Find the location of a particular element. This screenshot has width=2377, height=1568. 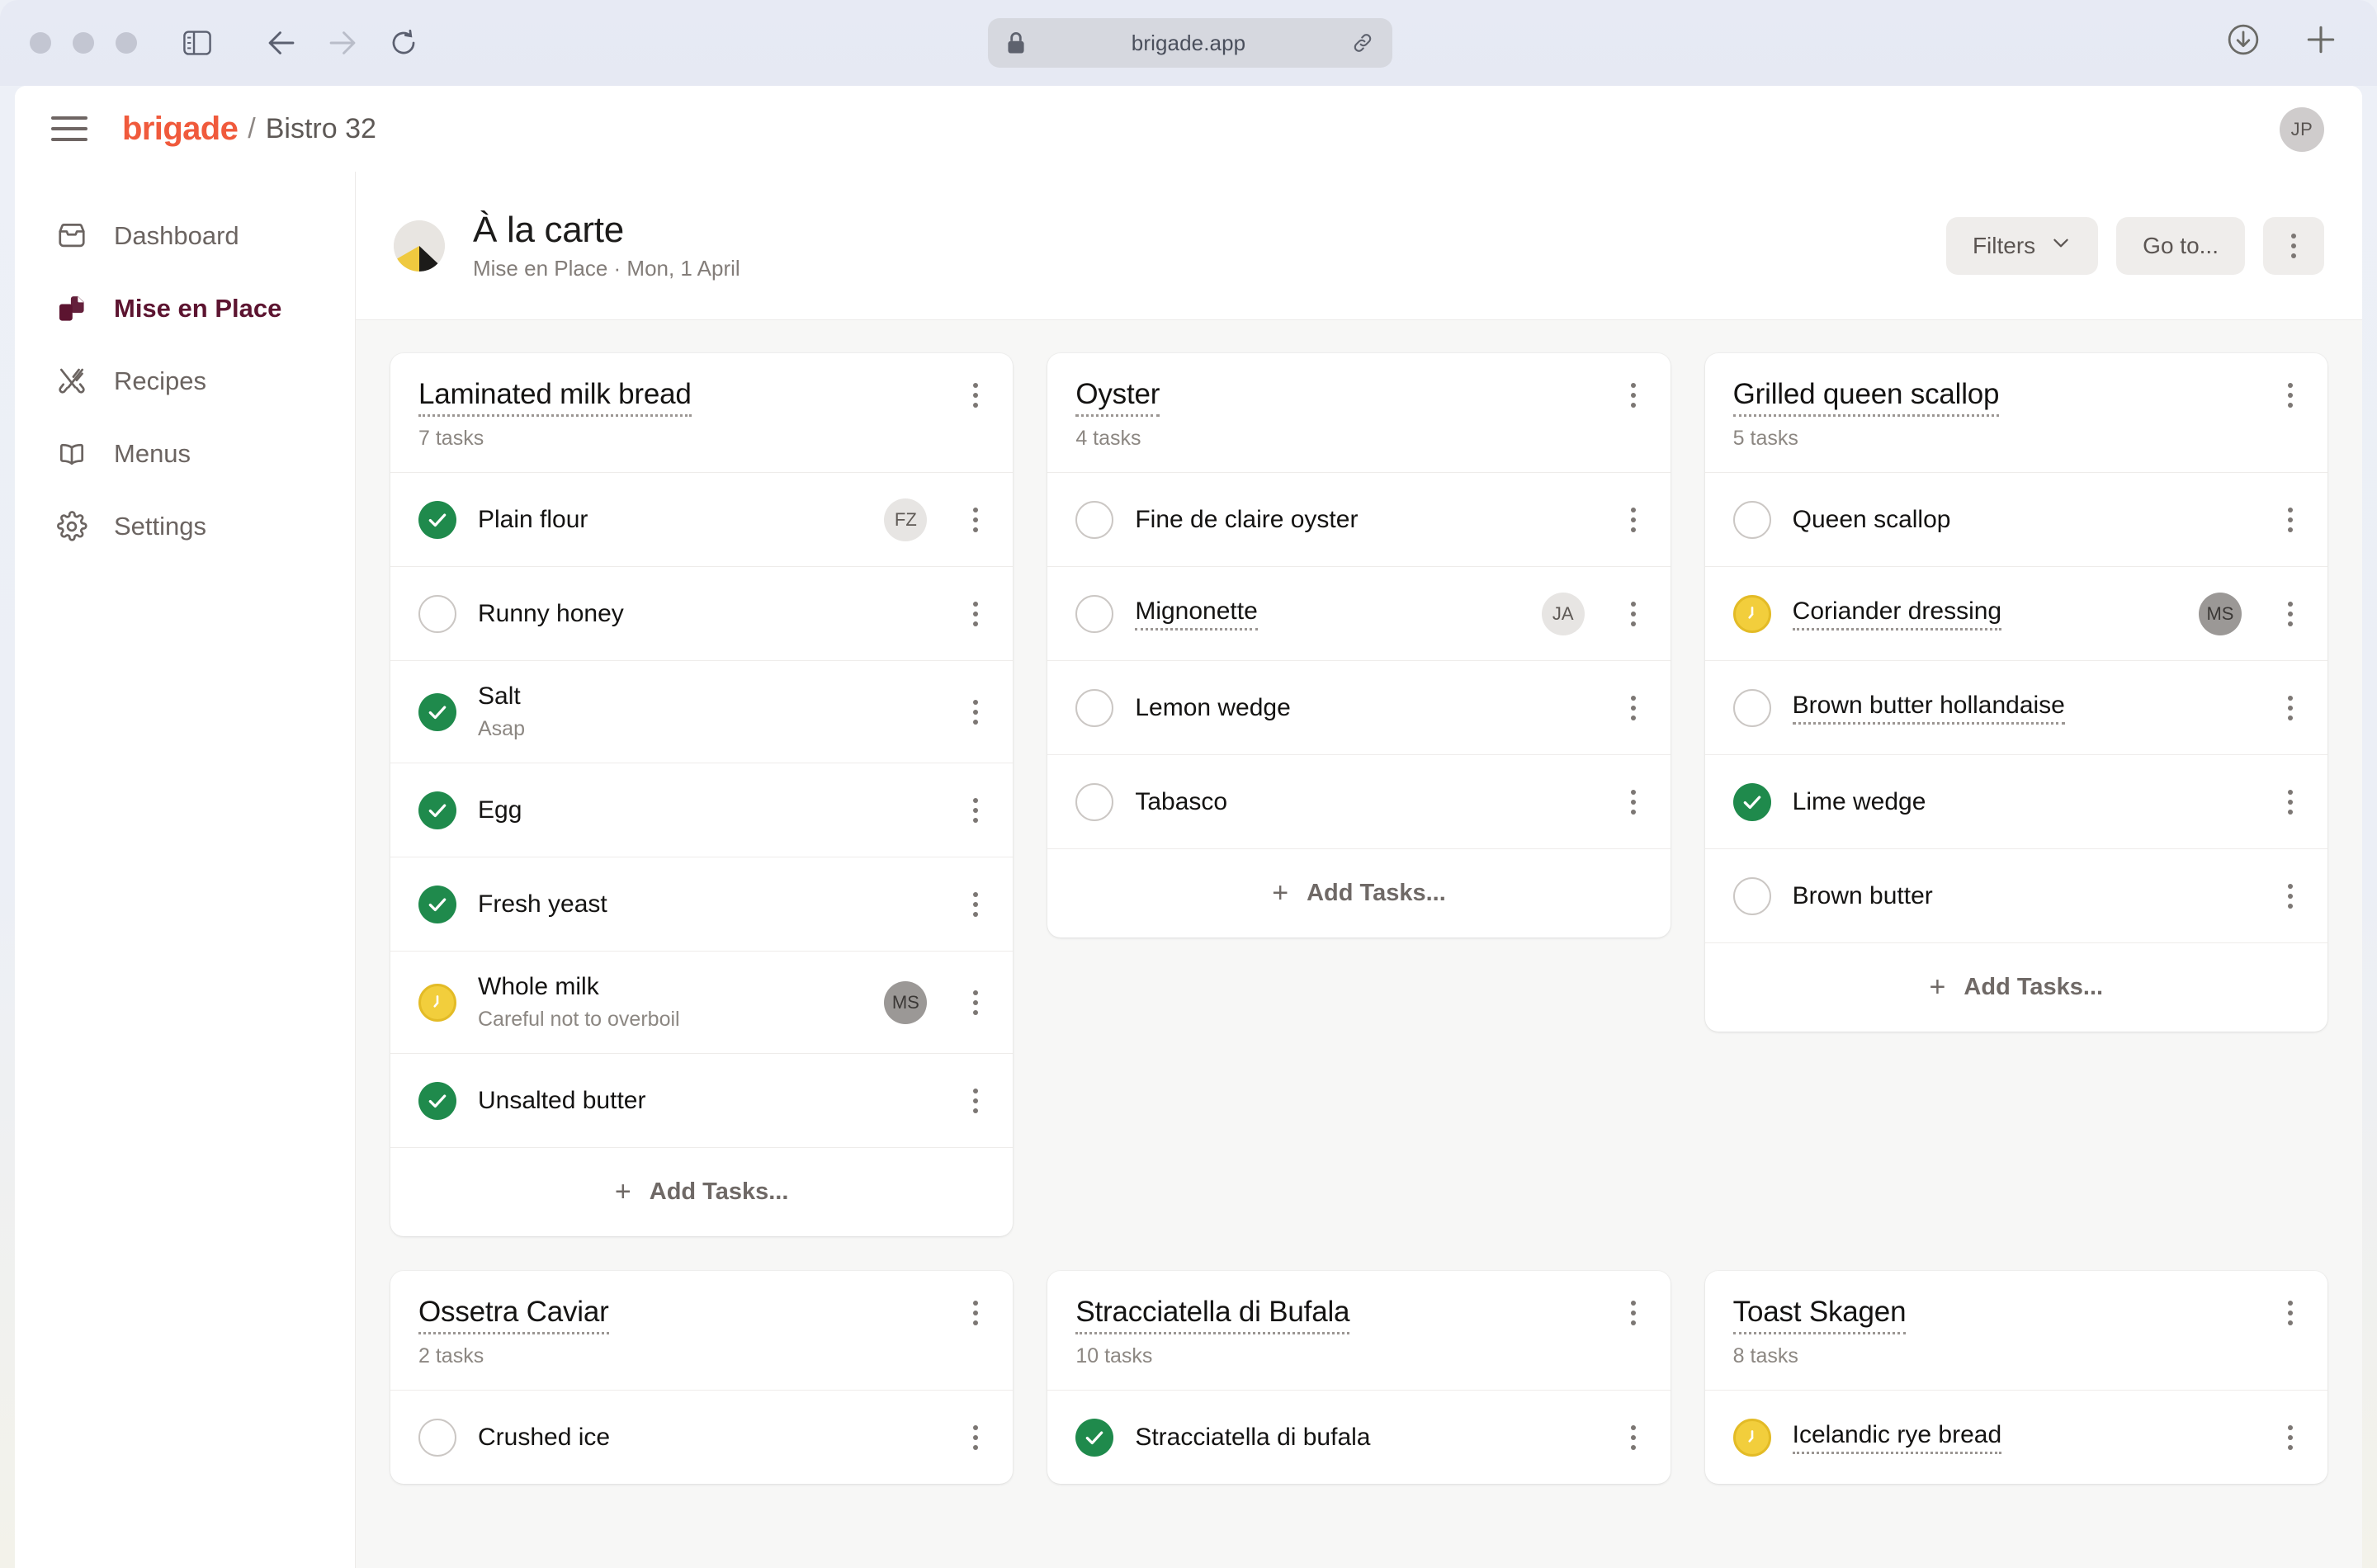

task-row: Brown butter is located at coordinates (2016, 895).